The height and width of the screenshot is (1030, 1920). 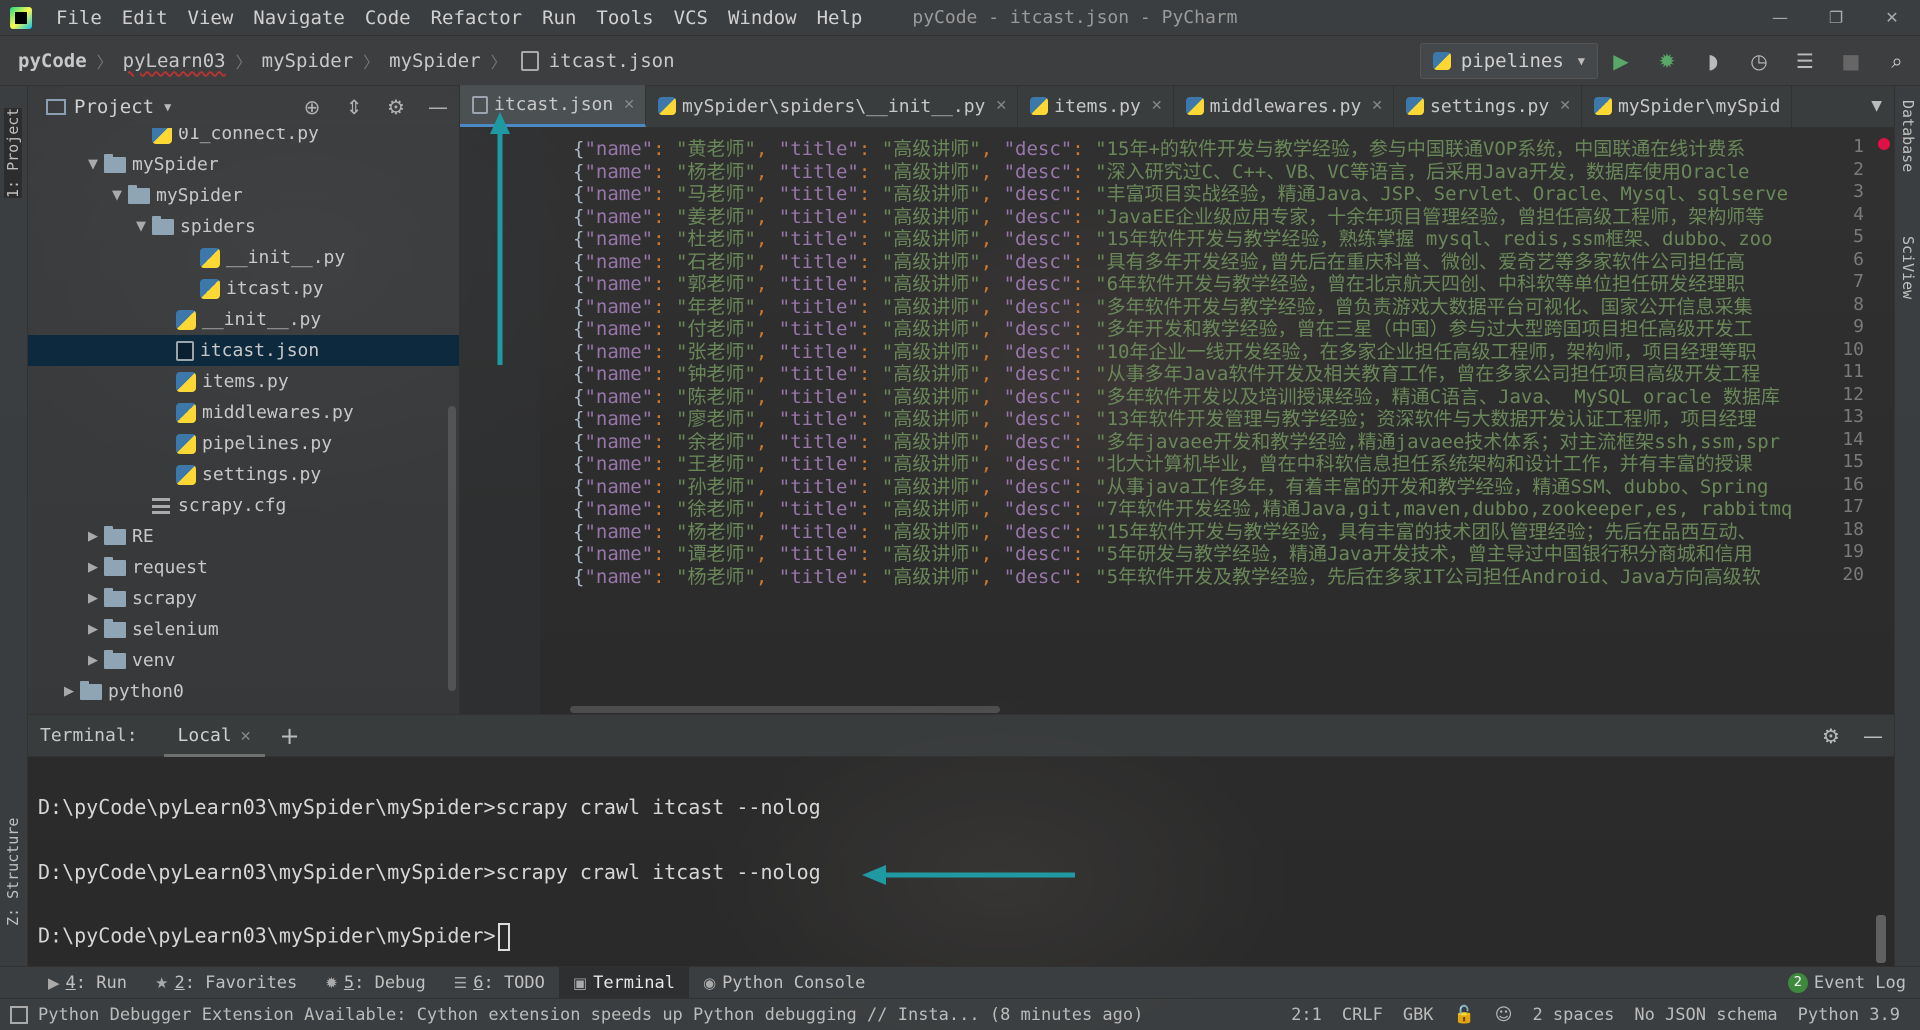 What do you see at coordinates (1096, 106) in the screenshot?
I see `editor-tab: items.py ✕` at bounding box center [1096, 106].